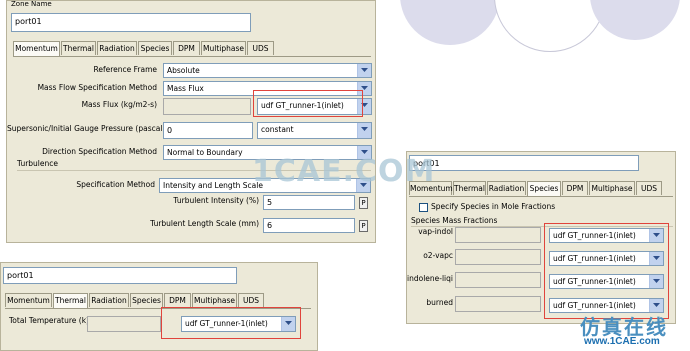 This screenshot has width=690, height=351. I want to click on species-input-burned, so click(498, 304).